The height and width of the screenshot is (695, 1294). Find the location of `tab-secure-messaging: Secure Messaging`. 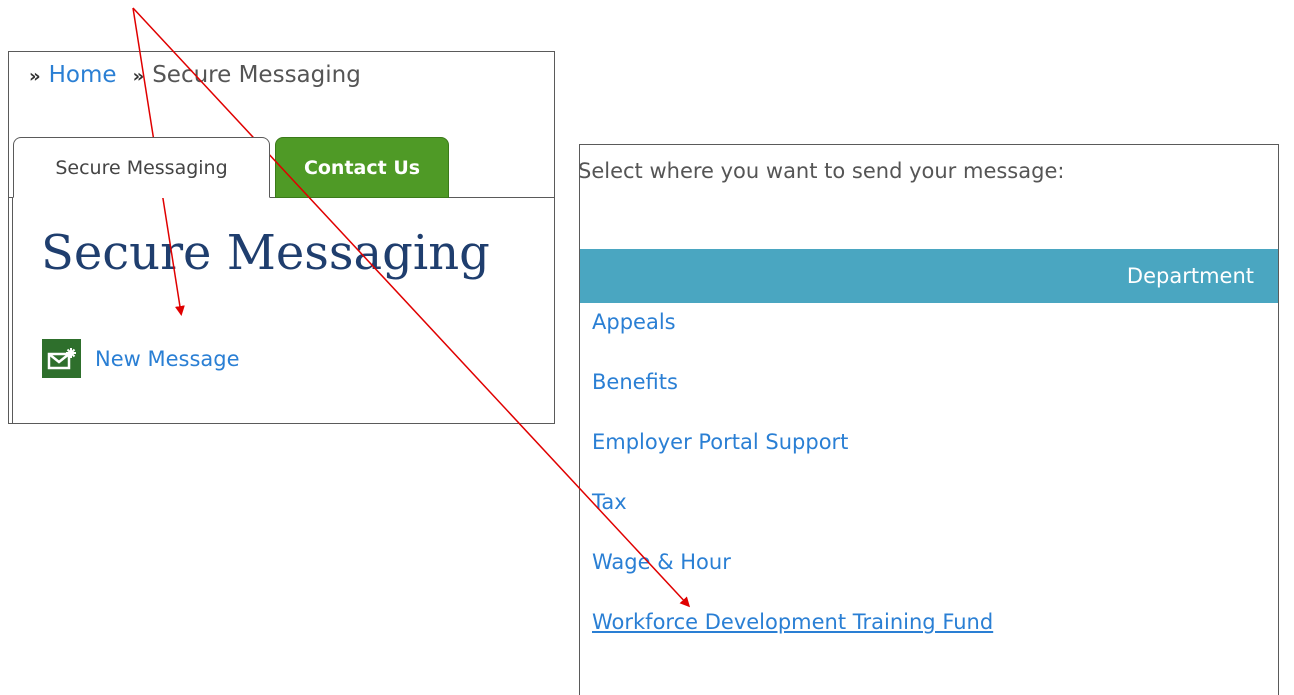

tab-secure-messaging: Secure Messaging is located at coordinates (141, 167).